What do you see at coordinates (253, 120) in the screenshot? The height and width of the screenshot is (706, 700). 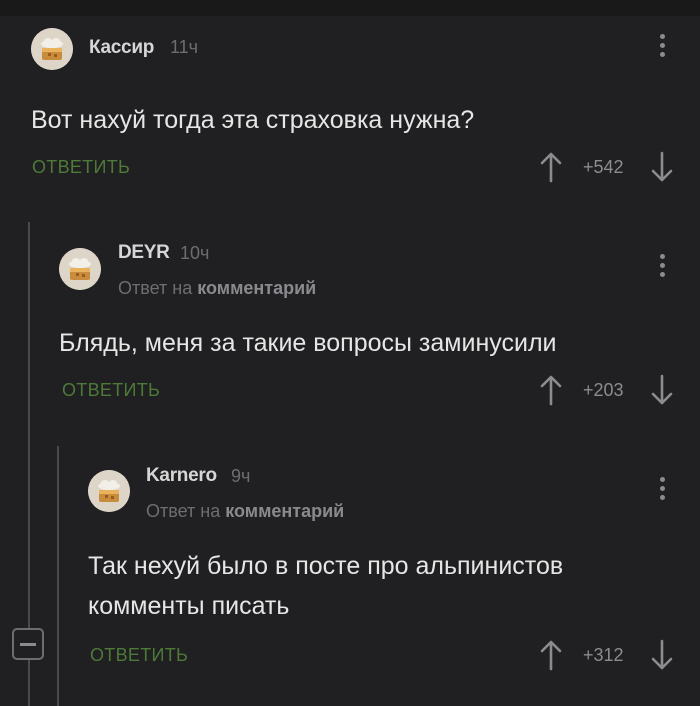 I see `comment-text: Вот нахуй тогда эта страховка нужна?` at bounding box center [253, 120].